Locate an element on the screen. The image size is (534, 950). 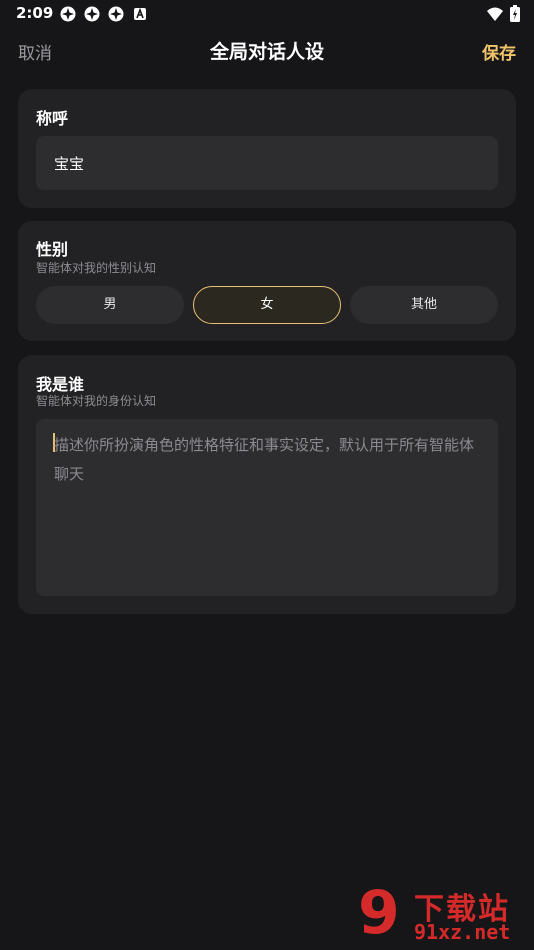
status-time: 2:09 is located at coordinates (35, 13).